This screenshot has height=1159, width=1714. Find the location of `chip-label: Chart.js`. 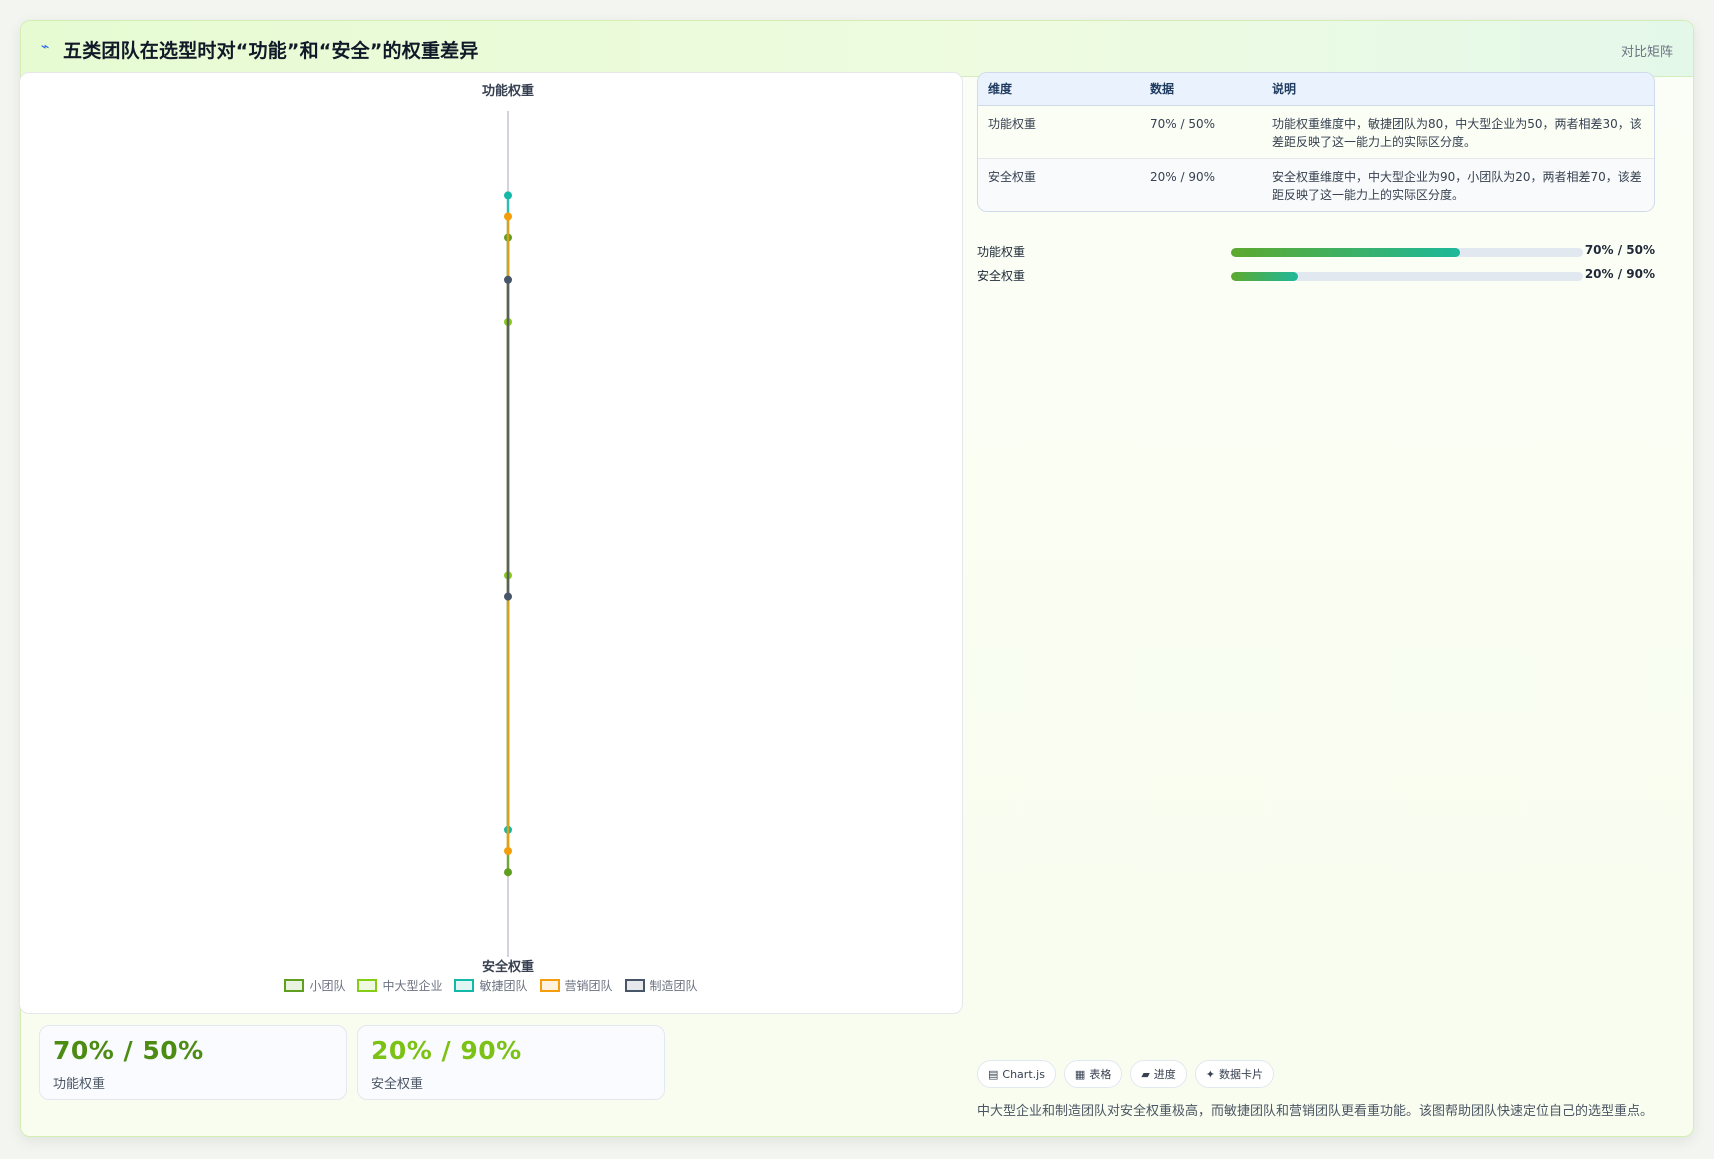

chip-label: Chart.js is located at coordinates (1023, 1074).